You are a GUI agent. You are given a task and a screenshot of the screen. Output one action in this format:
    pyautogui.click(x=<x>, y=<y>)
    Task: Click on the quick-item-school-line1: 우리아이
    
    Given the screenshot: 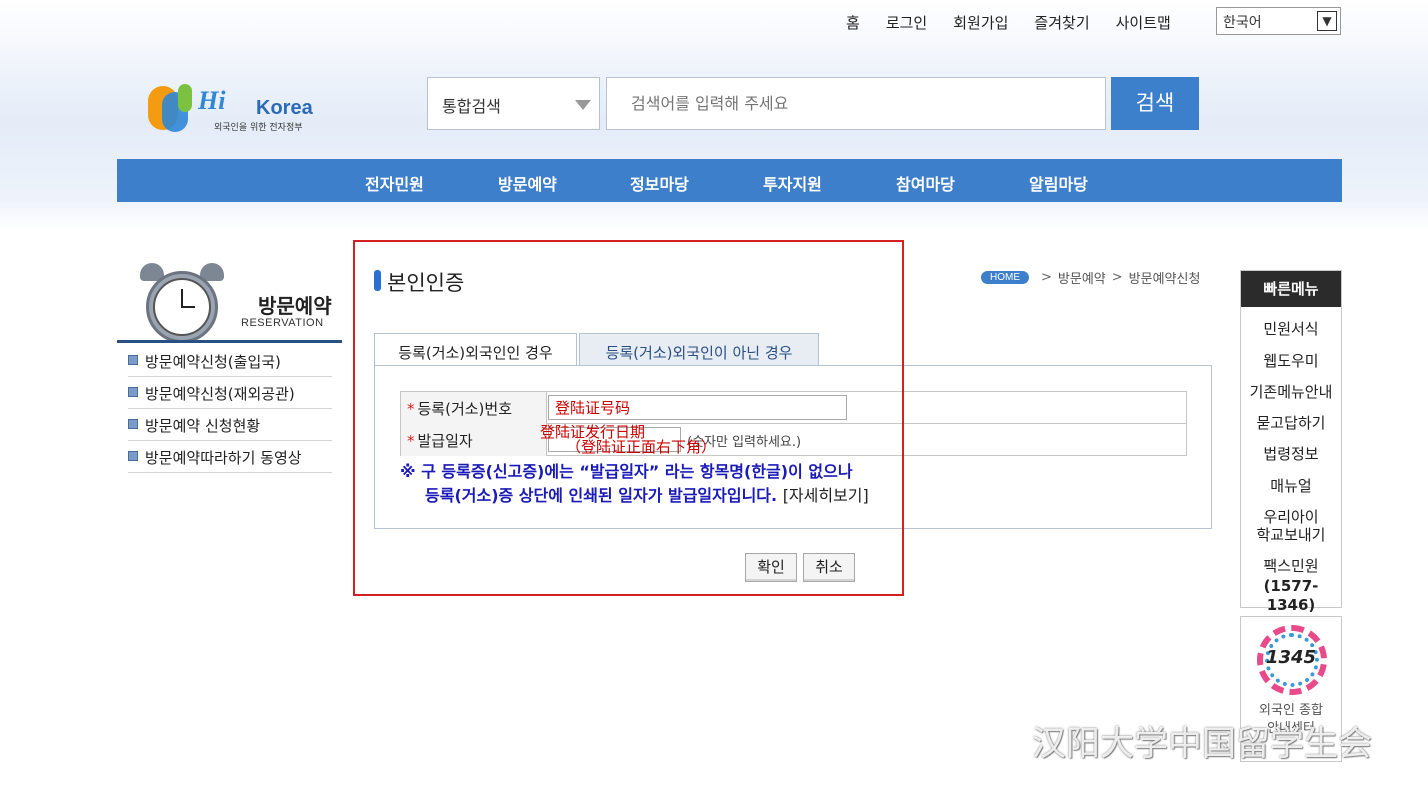 What is the action you would take?
    pyautogui.click(x=1291, y=517)
    